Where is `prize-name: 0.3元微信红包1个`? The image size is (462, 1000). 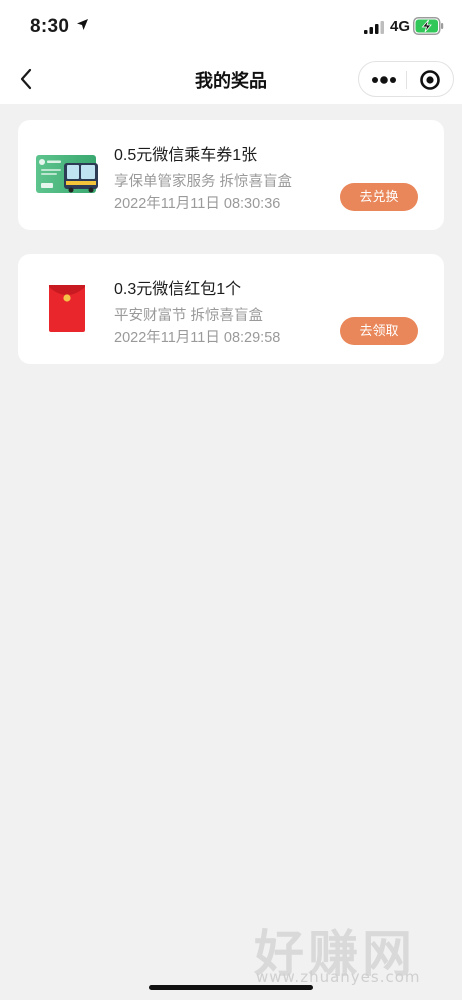 prize-name: 0.3元微信红包1个 is located at coordinates (178, 289).